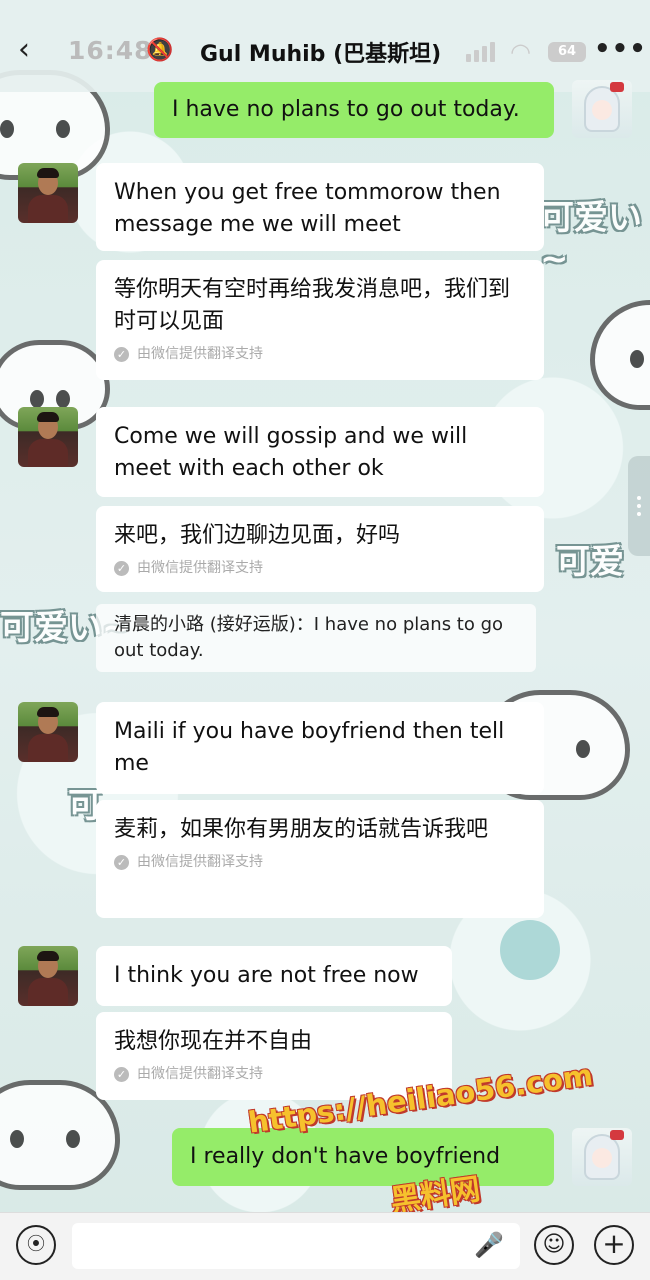 The image size is (650, 1280). What do you see at coordinates (530, 950) in the screenshot?
I see `clover-sticker` at bounding box center [530, 950].